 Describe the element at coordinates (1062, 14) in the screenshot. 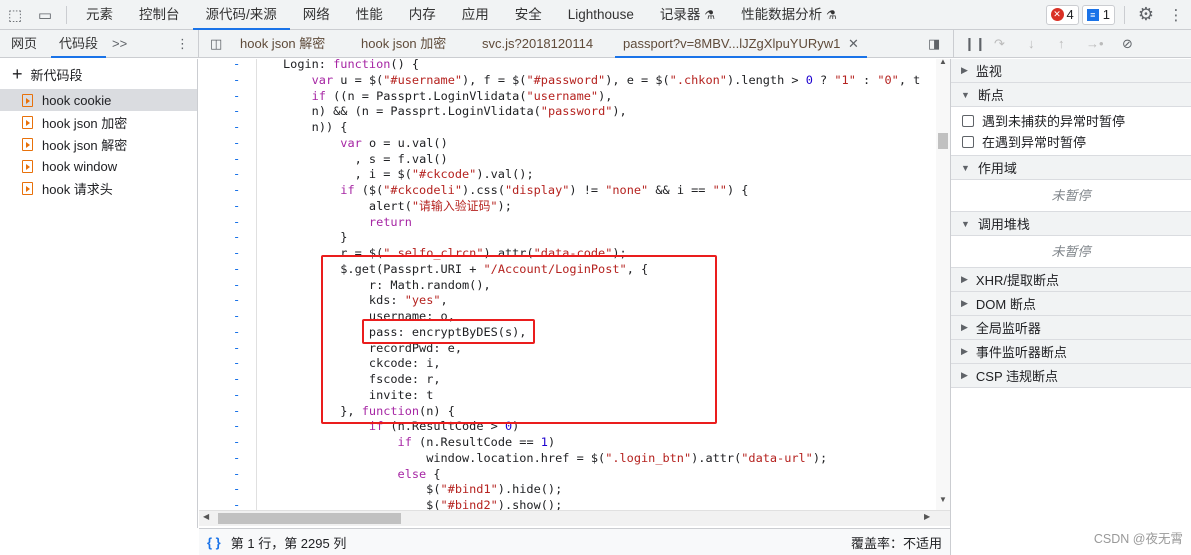

I see `error-count-badge: ✕ 4` at that location.